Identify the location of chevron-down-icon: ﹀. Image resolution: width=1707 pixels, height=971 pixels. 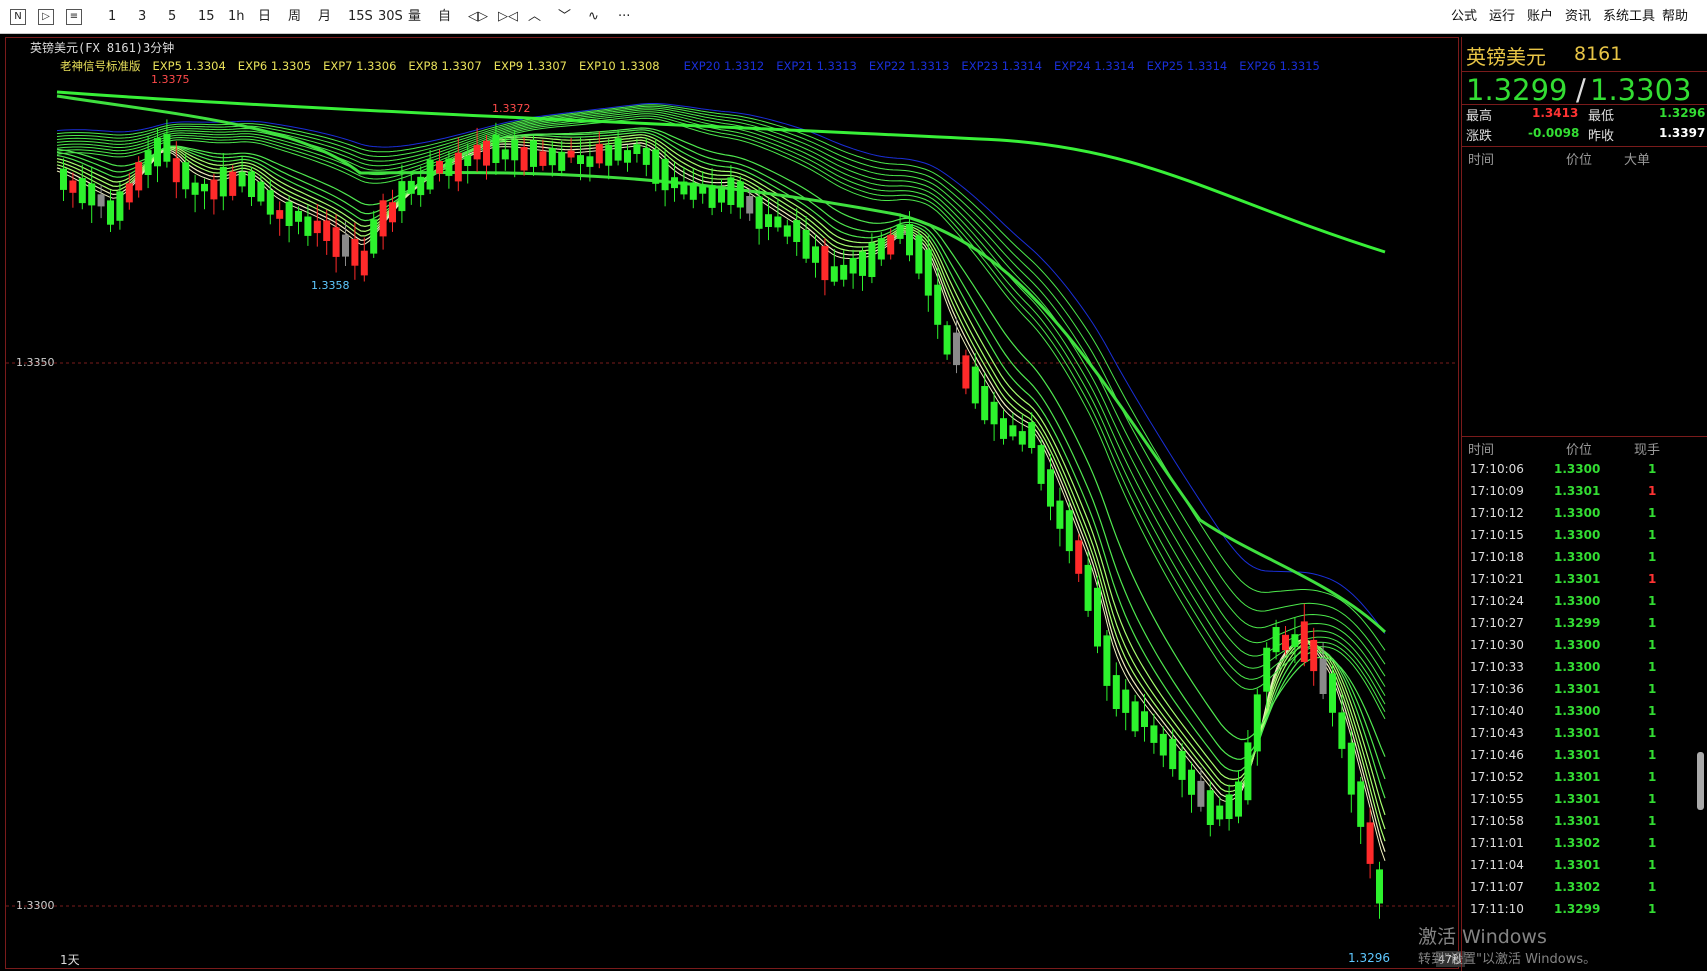
(564, 17).